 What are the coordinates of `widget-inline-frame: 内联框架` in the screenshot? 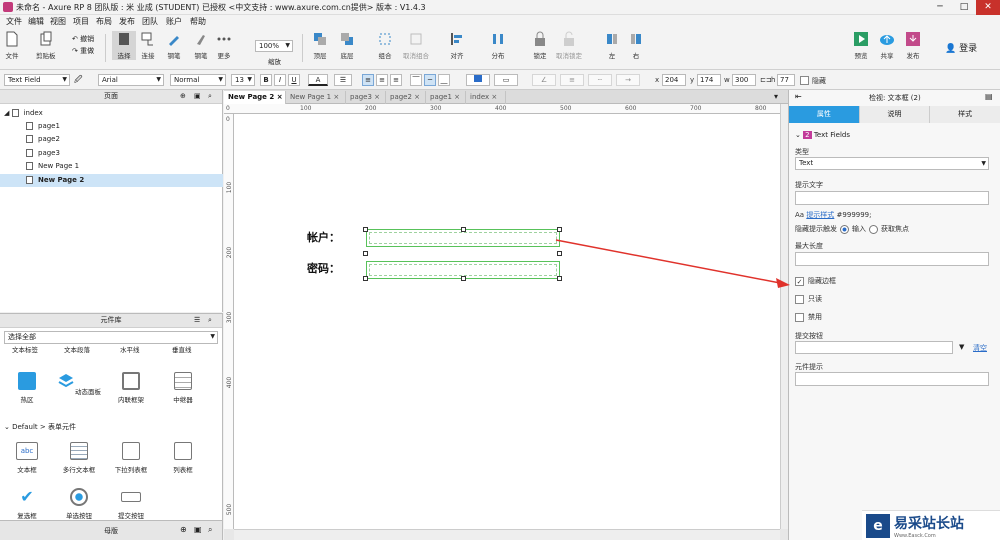 It's located at (131, 388).